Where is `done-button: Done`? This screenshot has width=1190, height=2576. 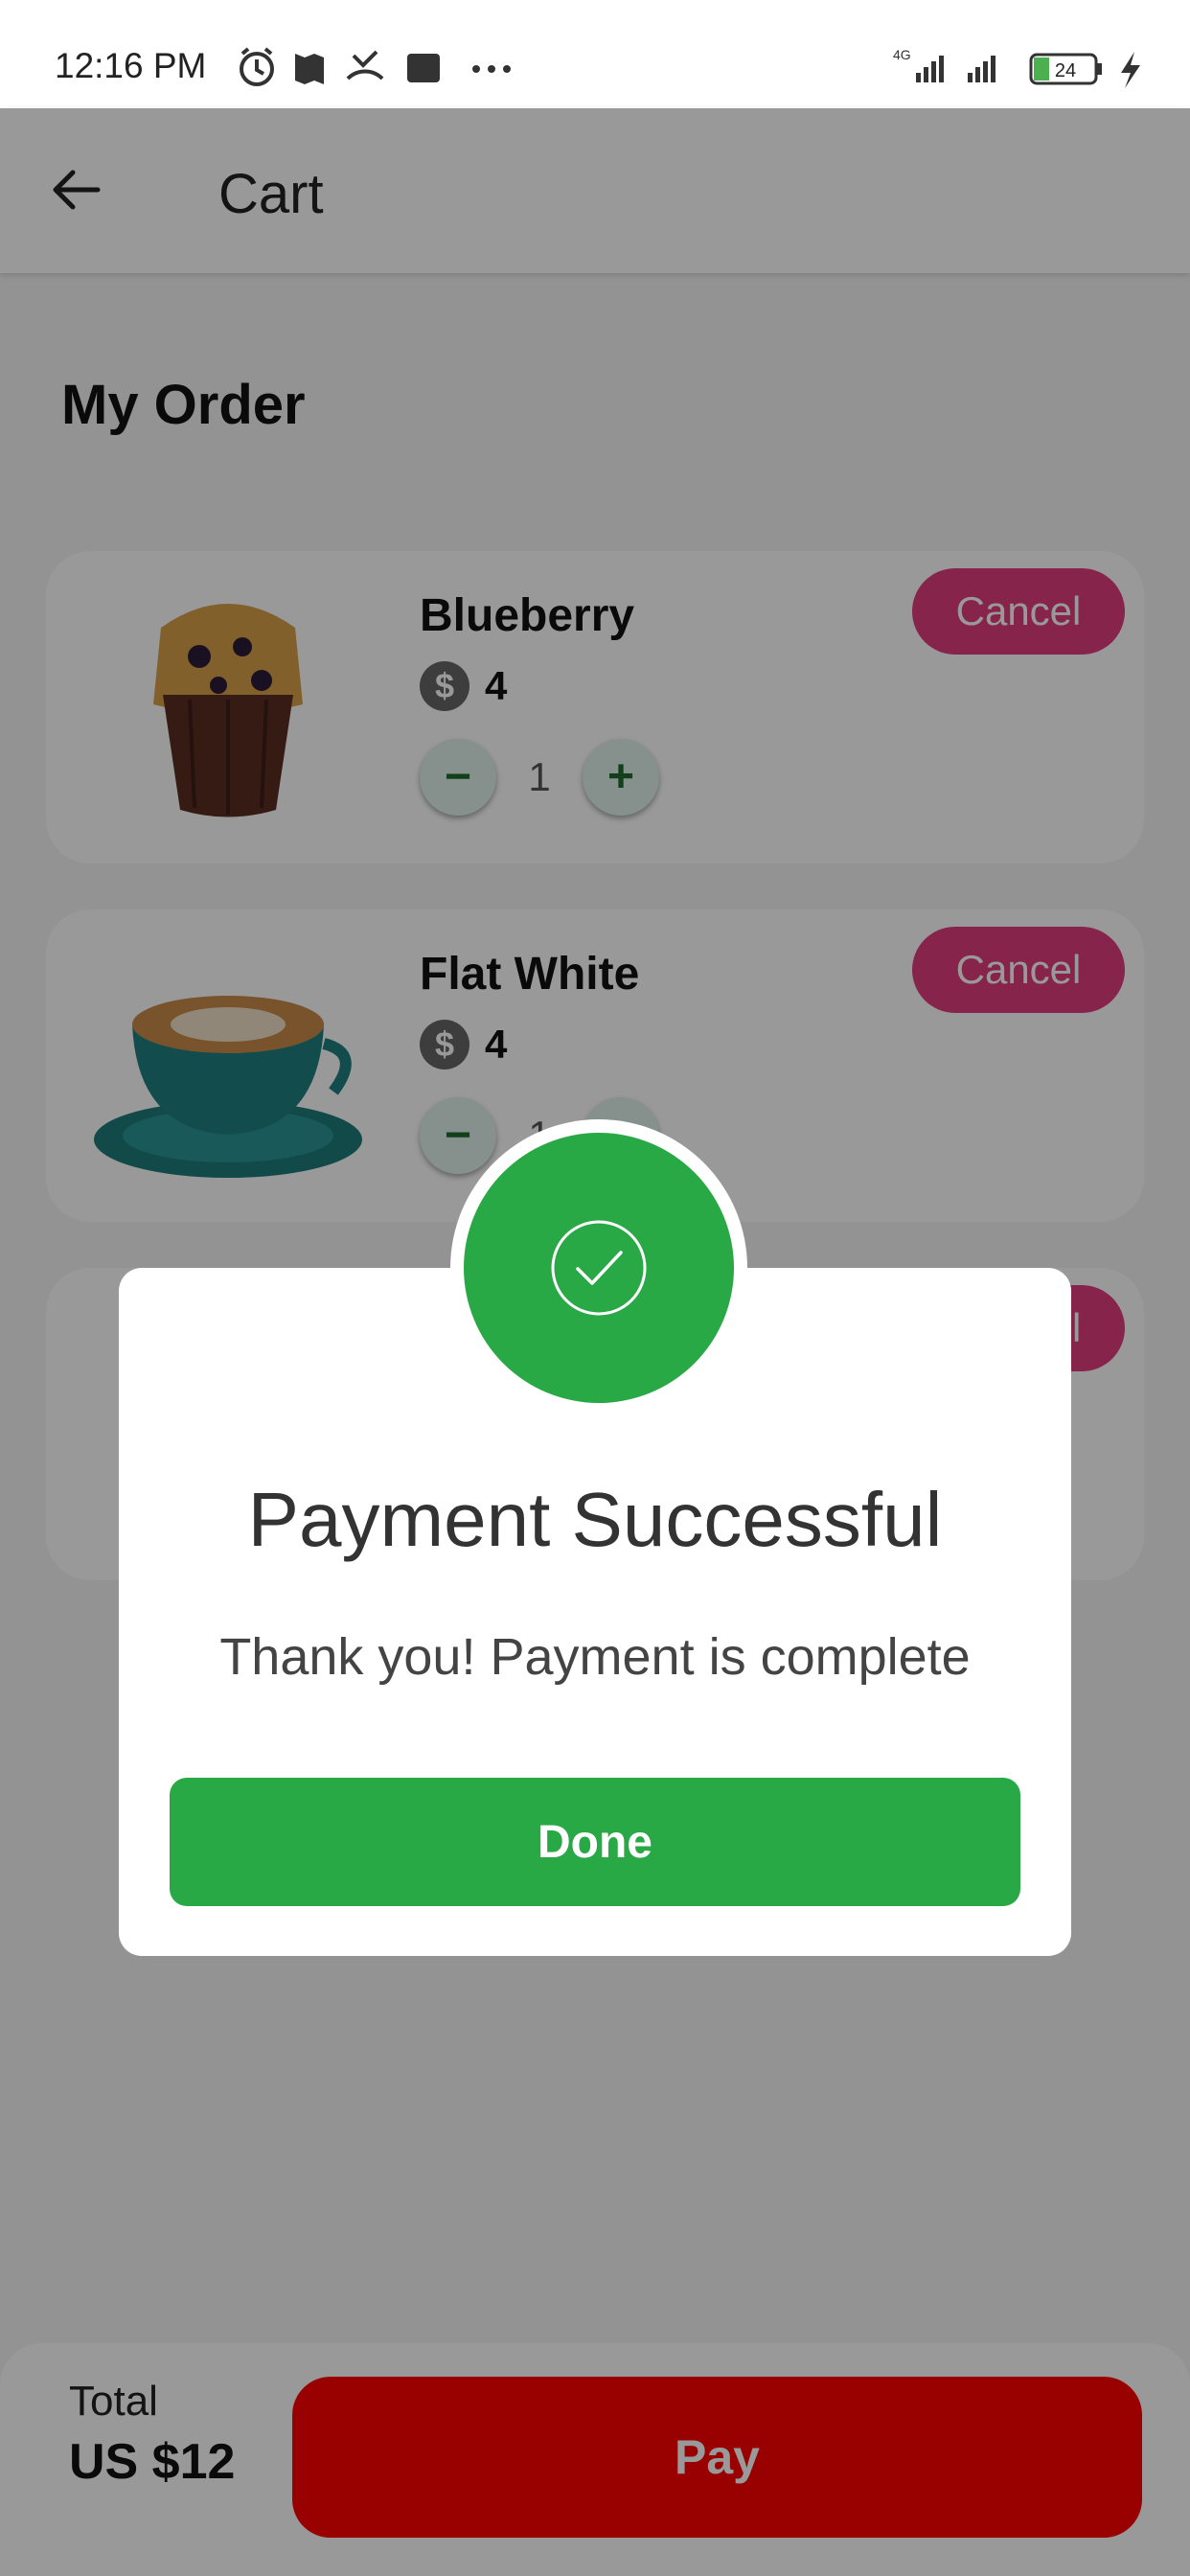
done-button: Done is located at coordinates (595, 1842).